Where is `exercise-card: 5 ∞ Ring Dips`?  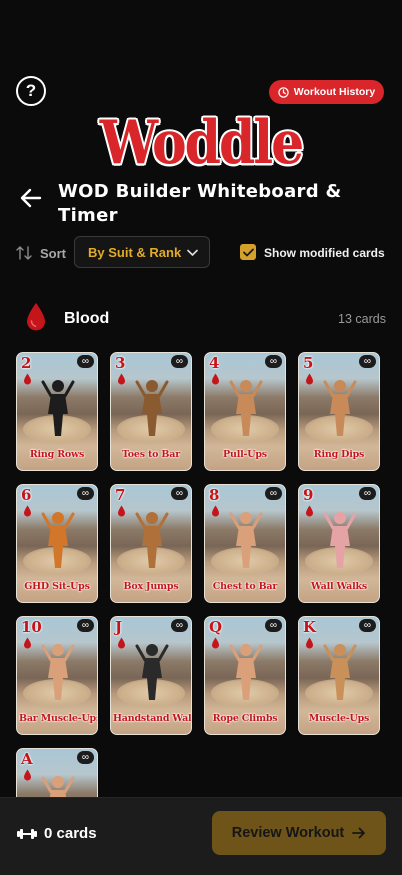 exercise-card: 5 ∞ Ring Dips is located at coordinates (339, 411).